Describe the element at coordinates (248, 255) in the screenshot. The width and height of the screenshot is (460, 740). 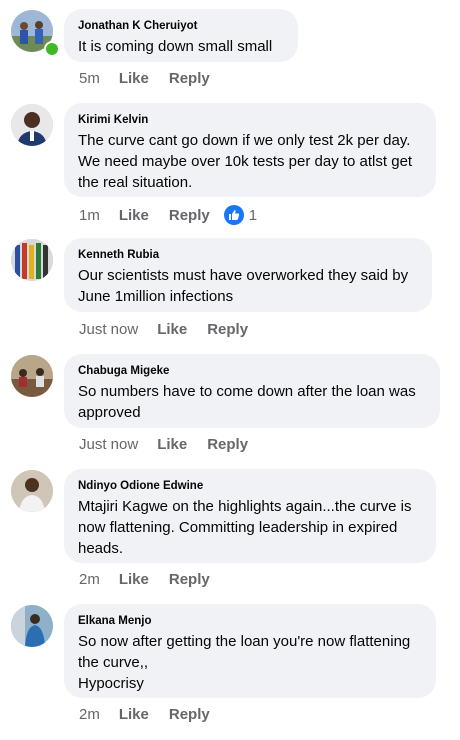
I see `comment-author: Kenneth Rubia` at that location.